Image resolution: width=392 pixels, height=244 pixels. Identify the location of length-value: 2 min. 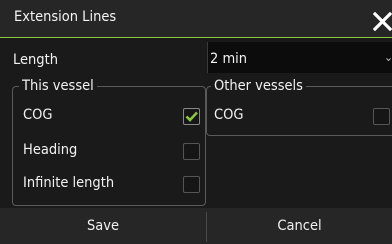
(229, 59).